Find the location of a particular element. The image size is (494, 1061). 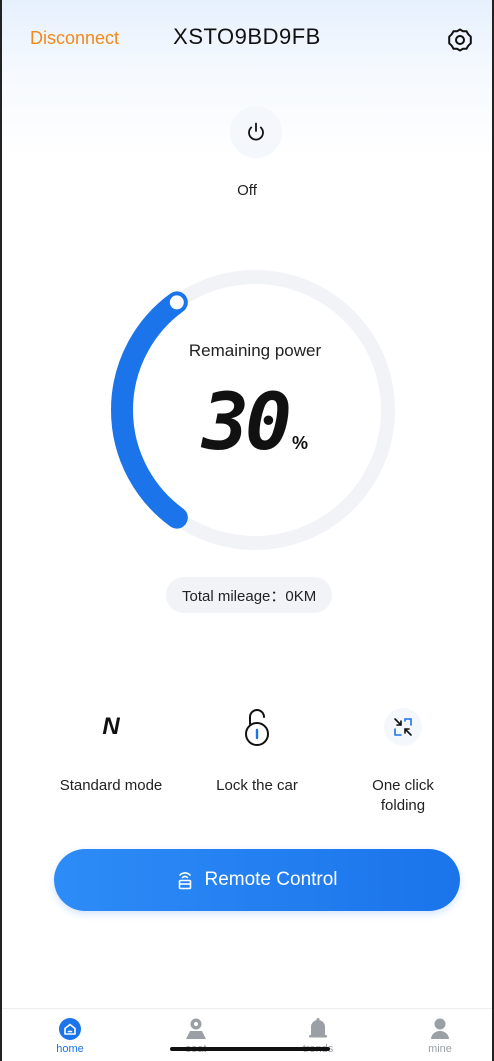

header: Disconnect XSTO9BD9FB is located at coordinates (247, 40).